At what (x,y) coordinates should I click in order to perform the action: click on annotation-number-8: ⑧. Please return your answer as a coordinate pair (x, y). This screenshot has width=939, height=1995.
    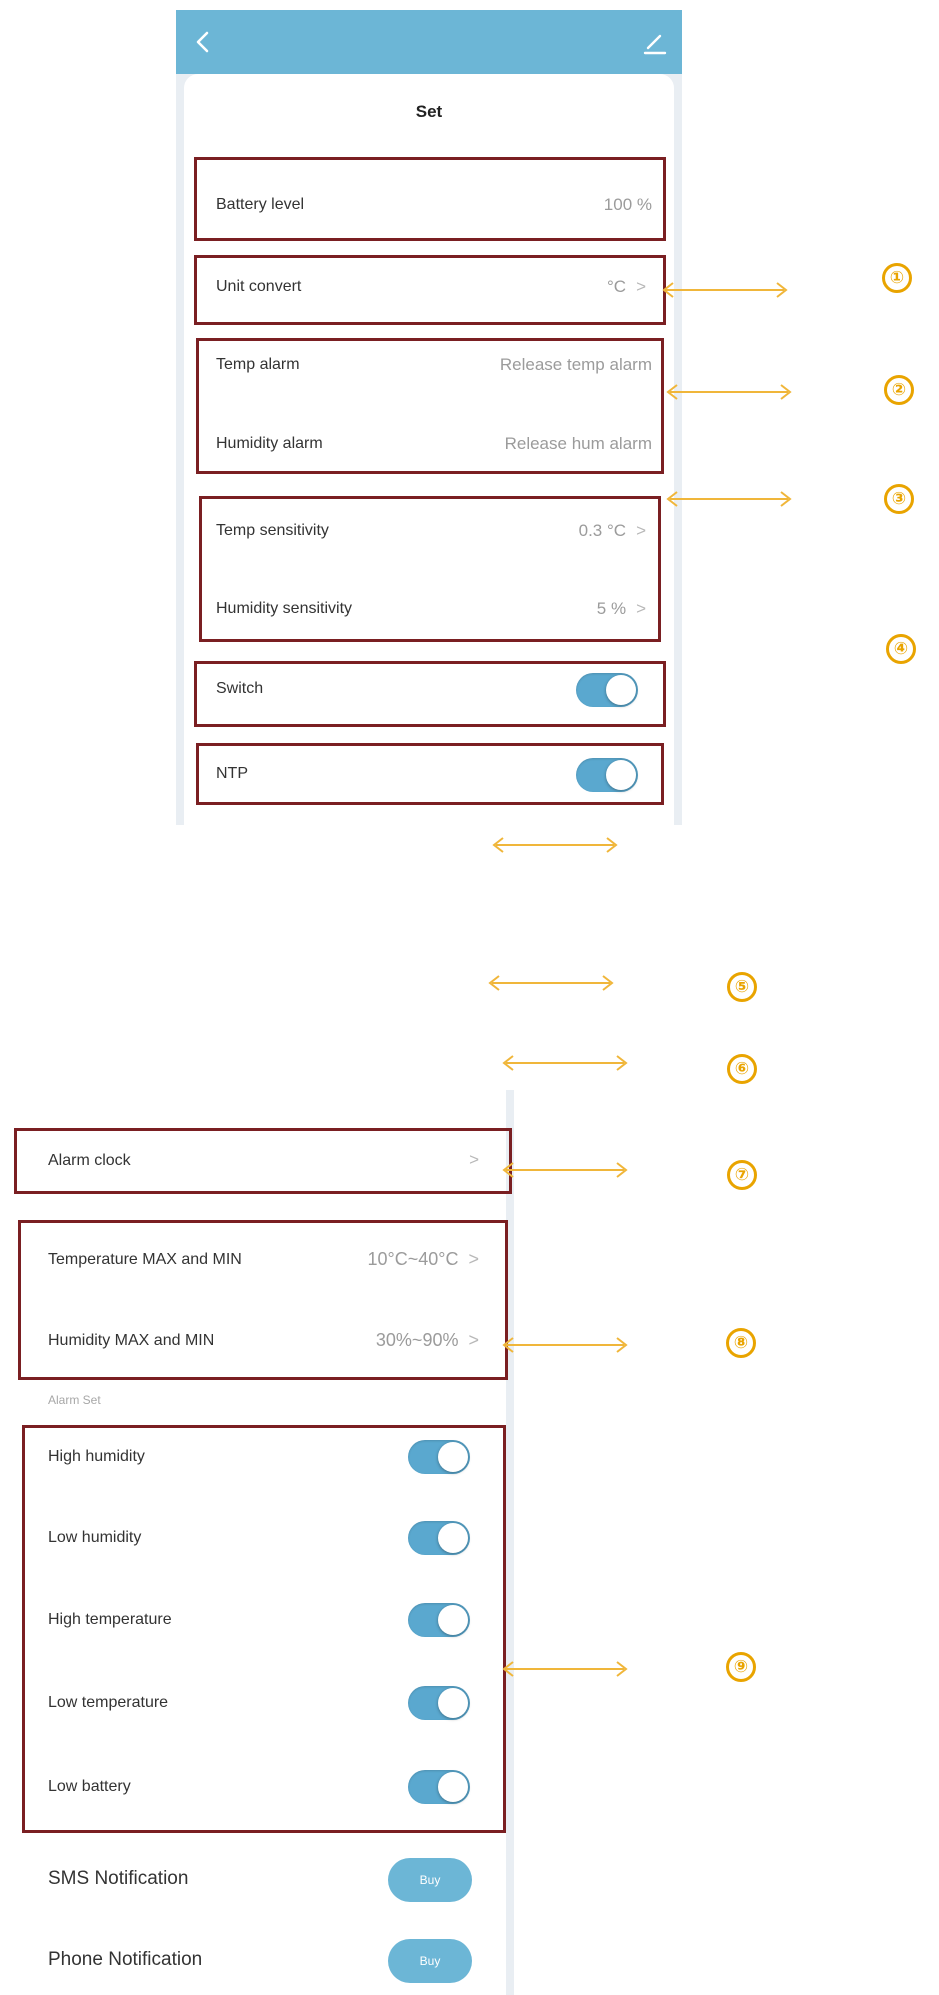
    Looking at the image, I should click on (741, 1343).